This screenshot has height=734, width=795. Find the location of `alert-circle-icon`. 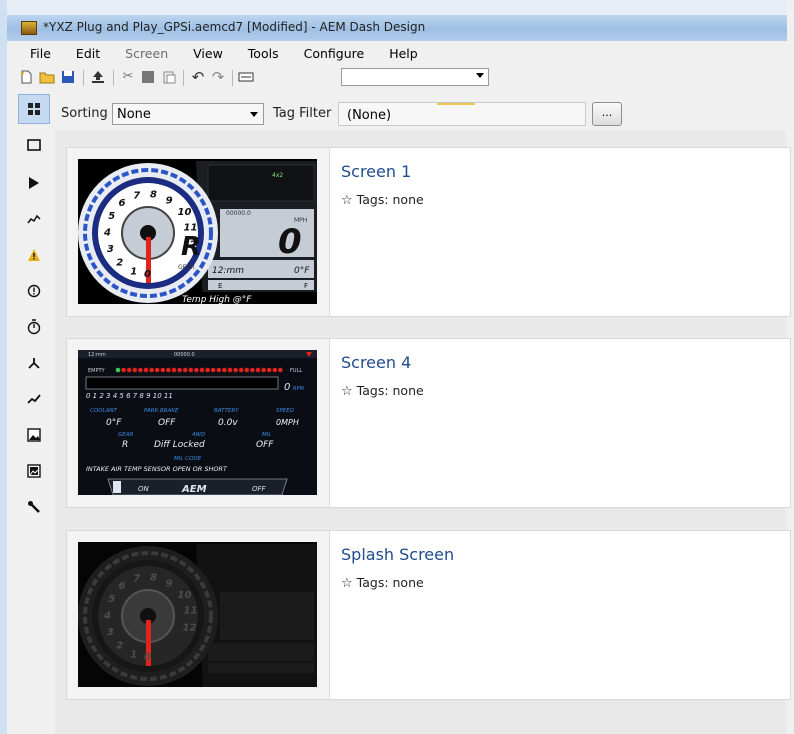

alert-circle-icon is located at coordinates (34, 291).